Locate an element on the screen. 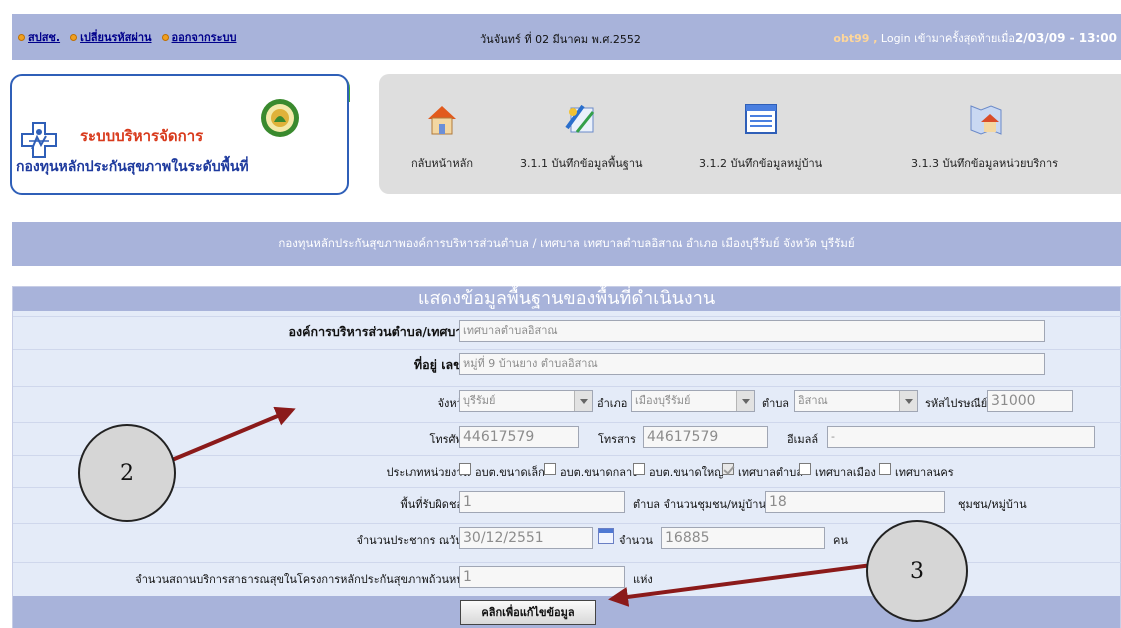 This screenshot has height=628, width=1121. link-nhso-label: สปสช. is located at coordinates (44, 37).